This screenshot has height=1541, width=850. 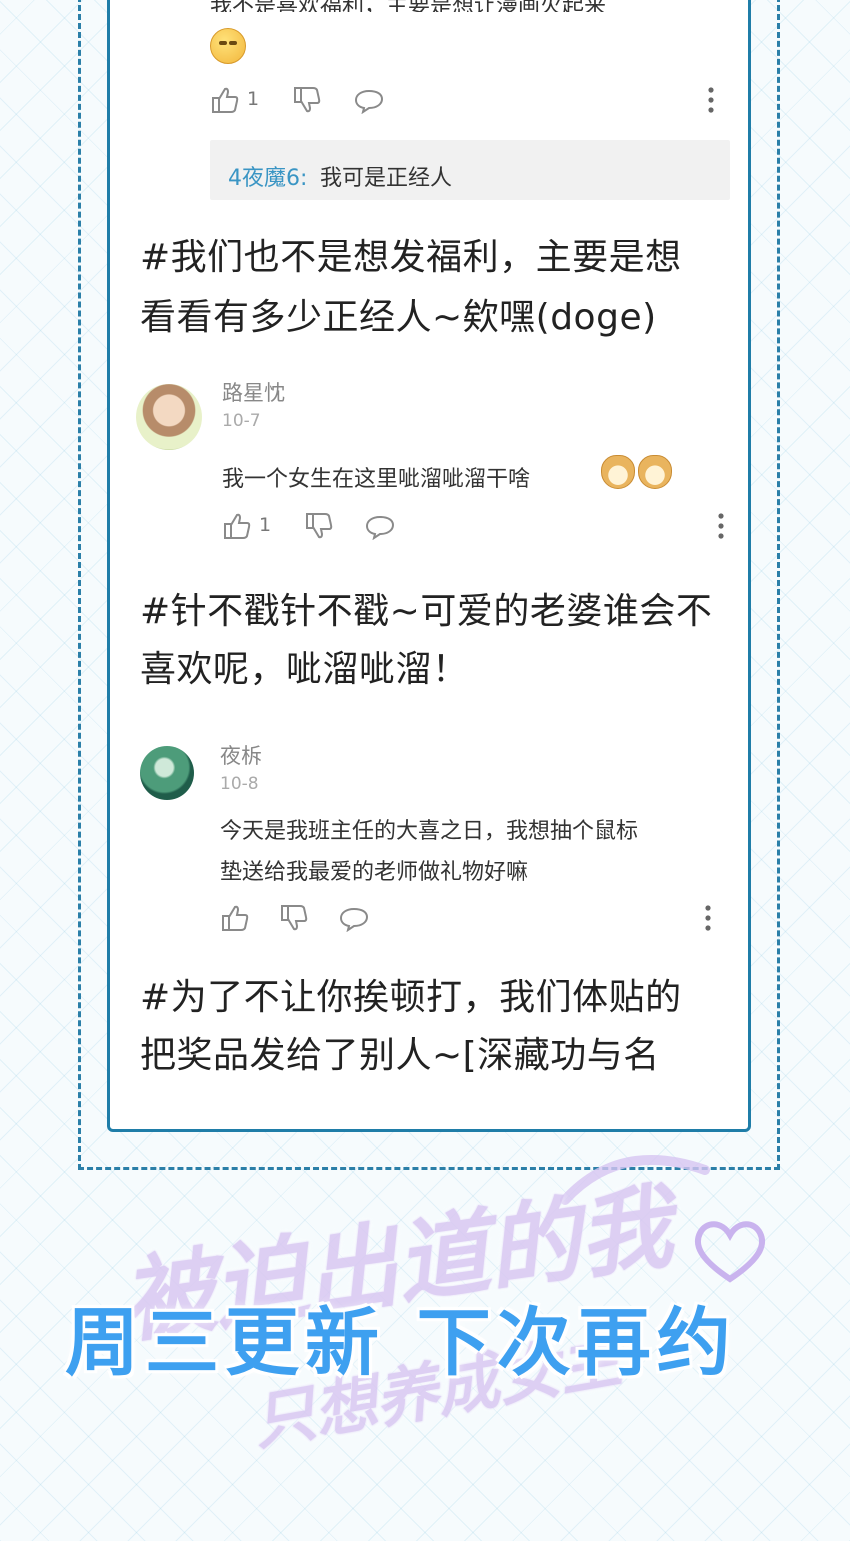 What do you see at coordinates (228, 46) in the screenshot?
I see `smirk-emoji-icon` at bounding box center [228, 46].